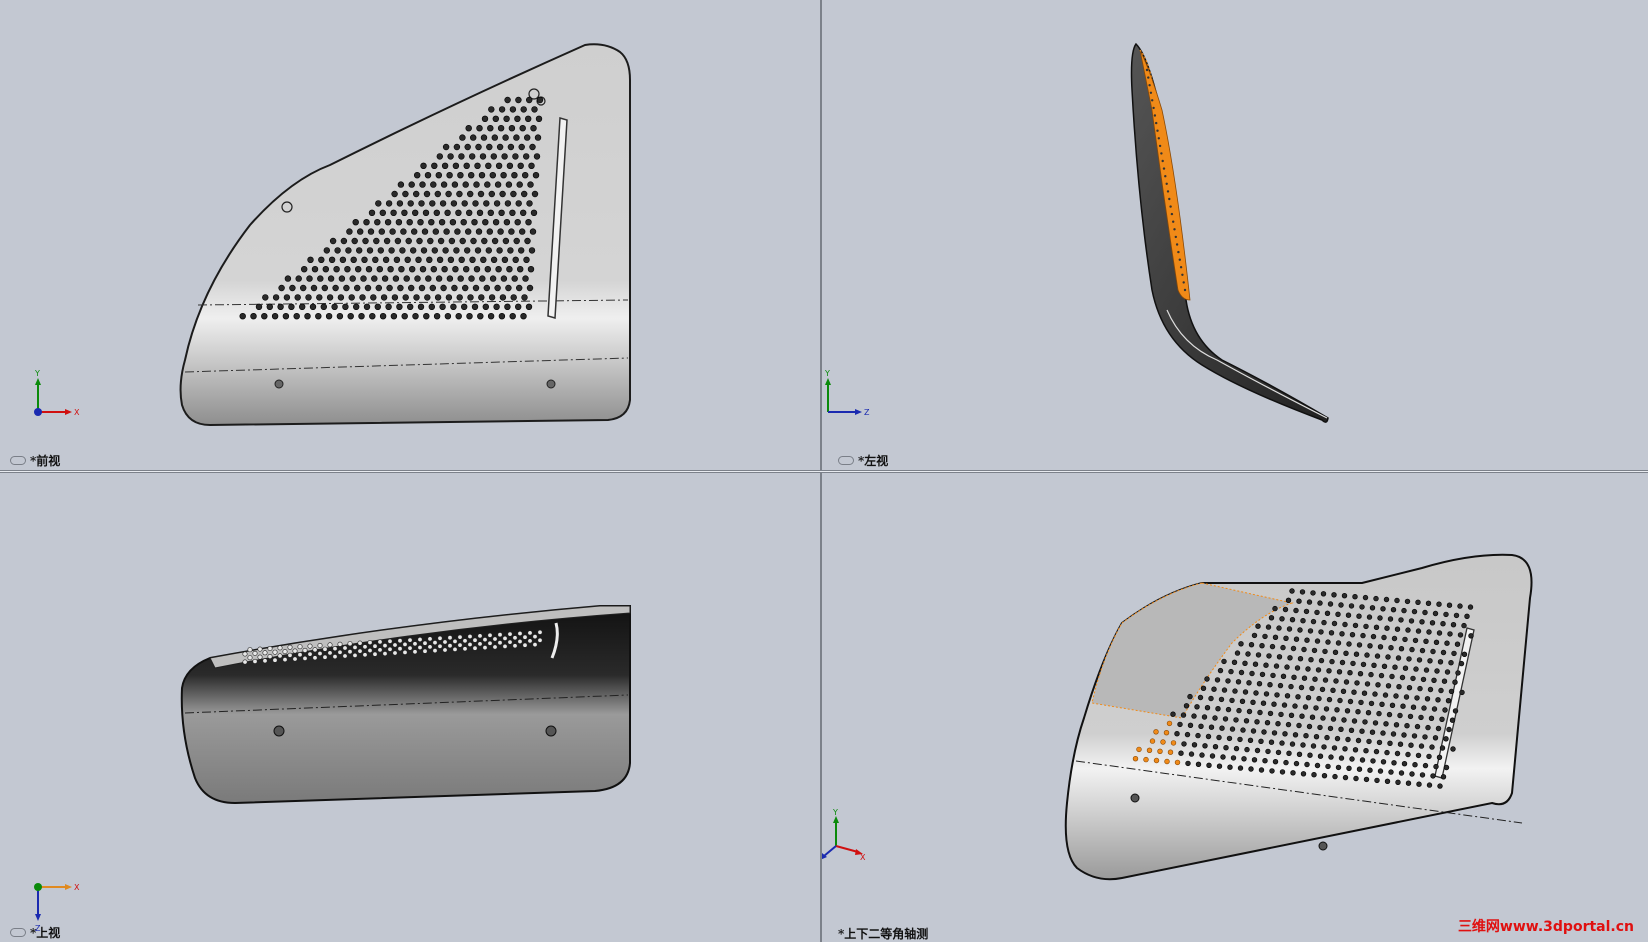 Image resolution: width=1648 pixels, height=942 pixels. What do you see at coordinates (1545, 927) in the screenshot?
I see `watermark: 三维网www.3dportal.cn` at bounding box center [1545, 927].